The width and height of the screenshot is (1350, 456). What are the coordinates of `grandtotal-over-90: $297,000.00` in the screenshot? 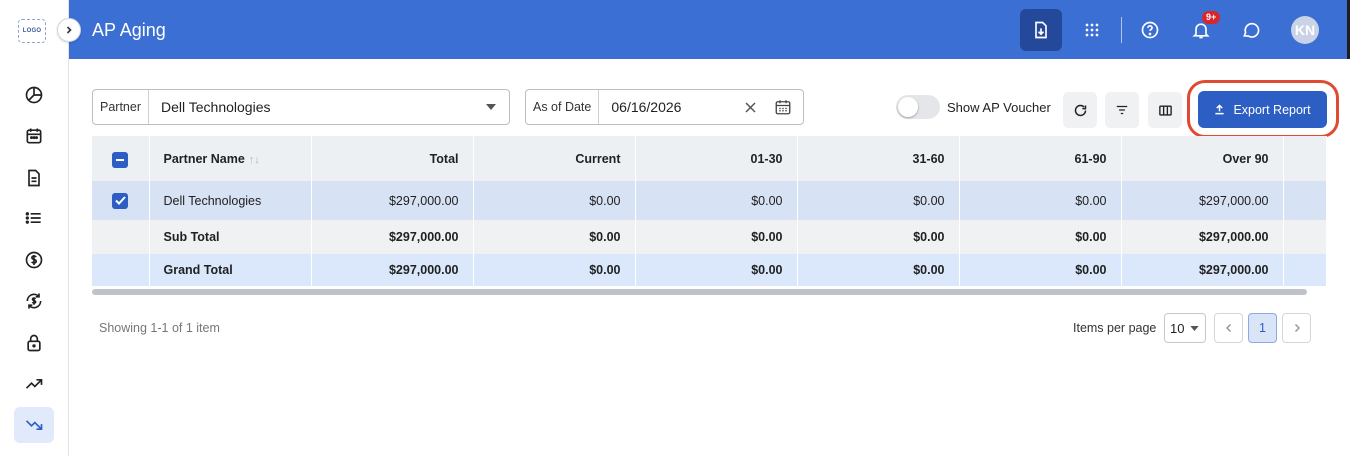 It's located at (1202, 270).